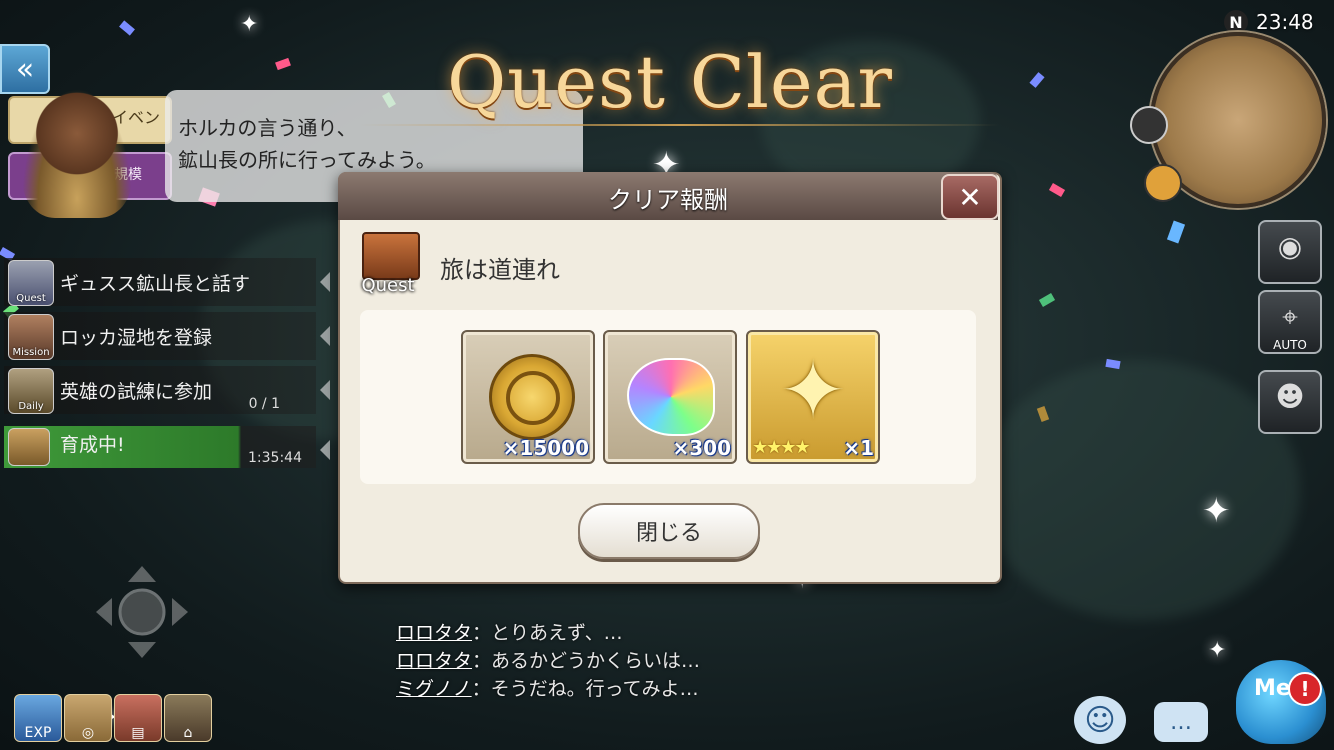 The width and height of the screenshot is (1334, 750). What do you see at coordinates (545, 448) in the screenshot?
I see `reward-count: ×15000` at bounding box center [545, 448].